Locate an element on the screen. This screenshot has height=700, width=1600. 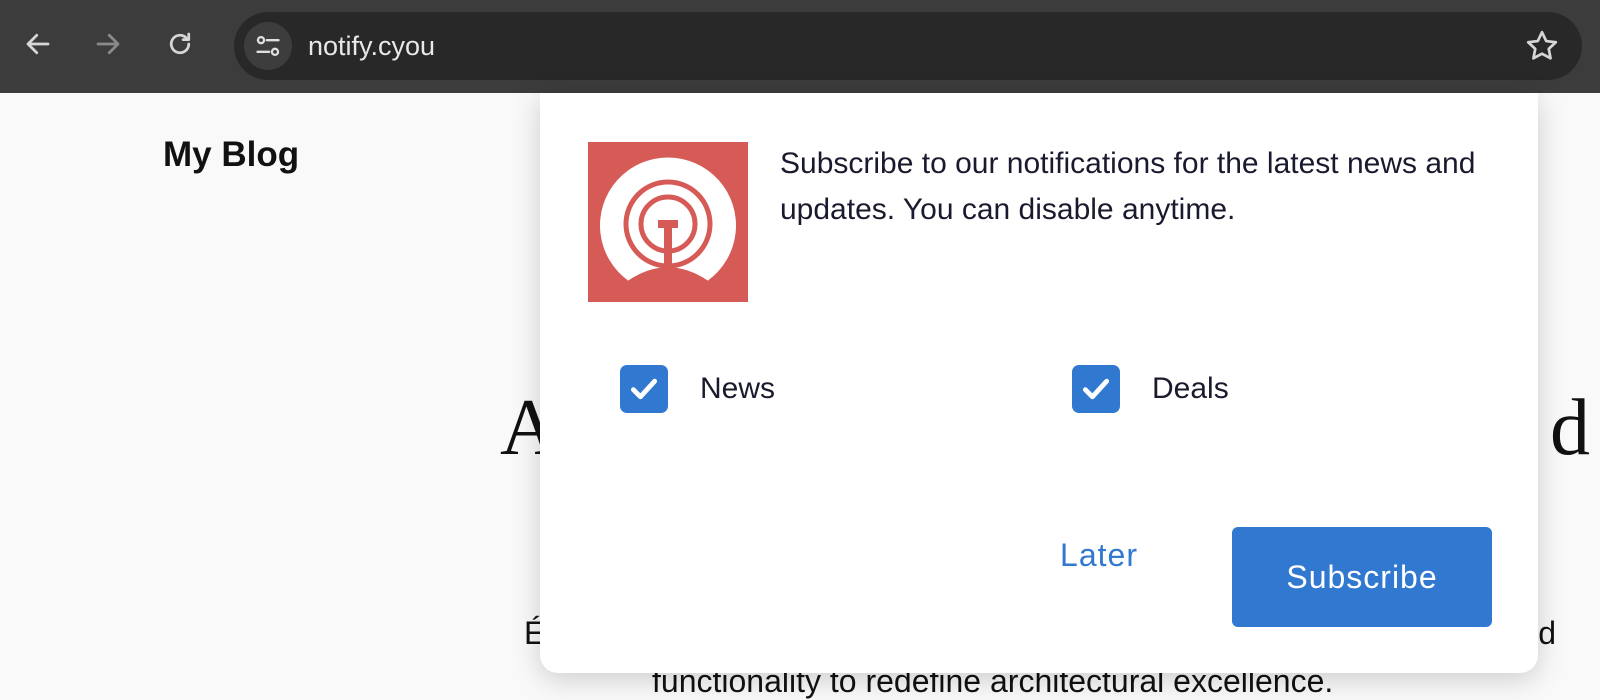
option-news: News is located at coordinates (697, 389).